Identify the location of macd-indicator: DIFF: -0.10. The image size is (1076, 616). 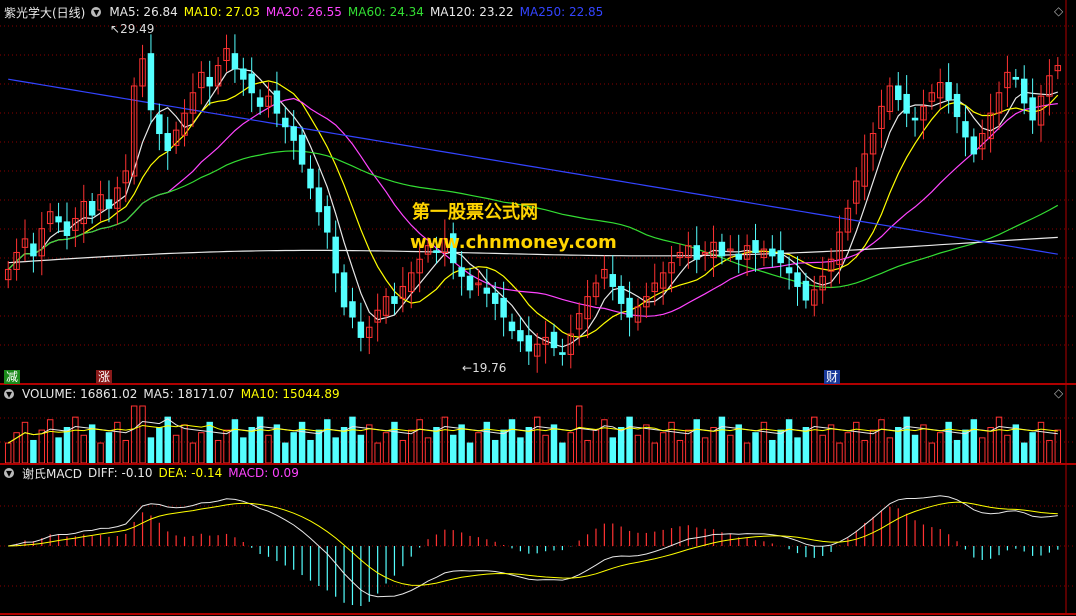
(120, 473).